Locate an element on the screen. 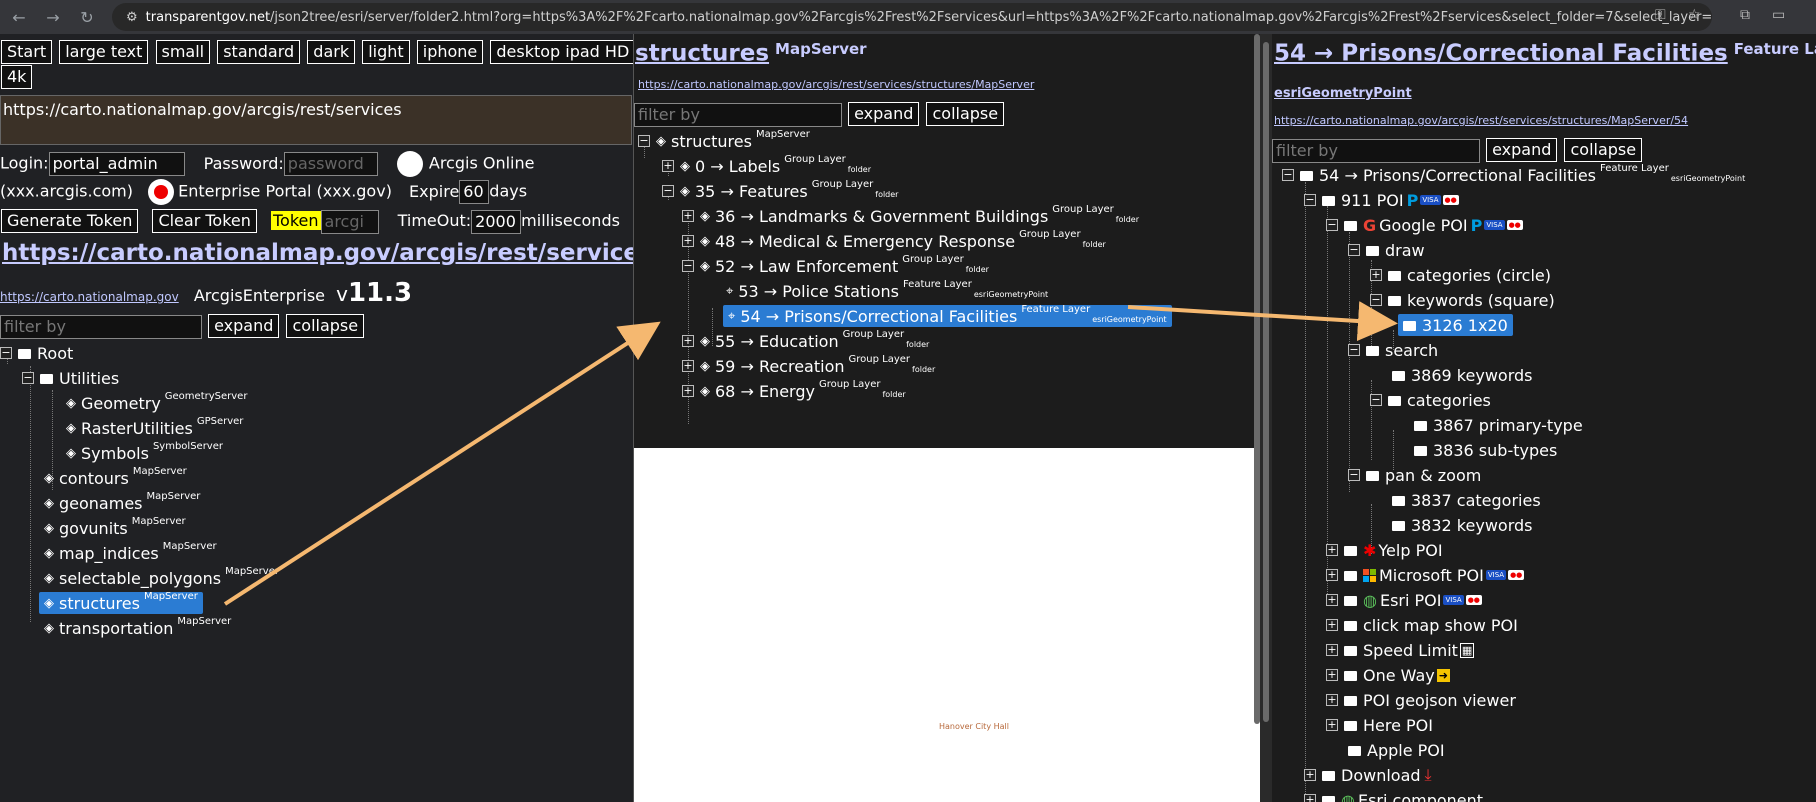  enterprise-radio is located at coordinates (161, 192).